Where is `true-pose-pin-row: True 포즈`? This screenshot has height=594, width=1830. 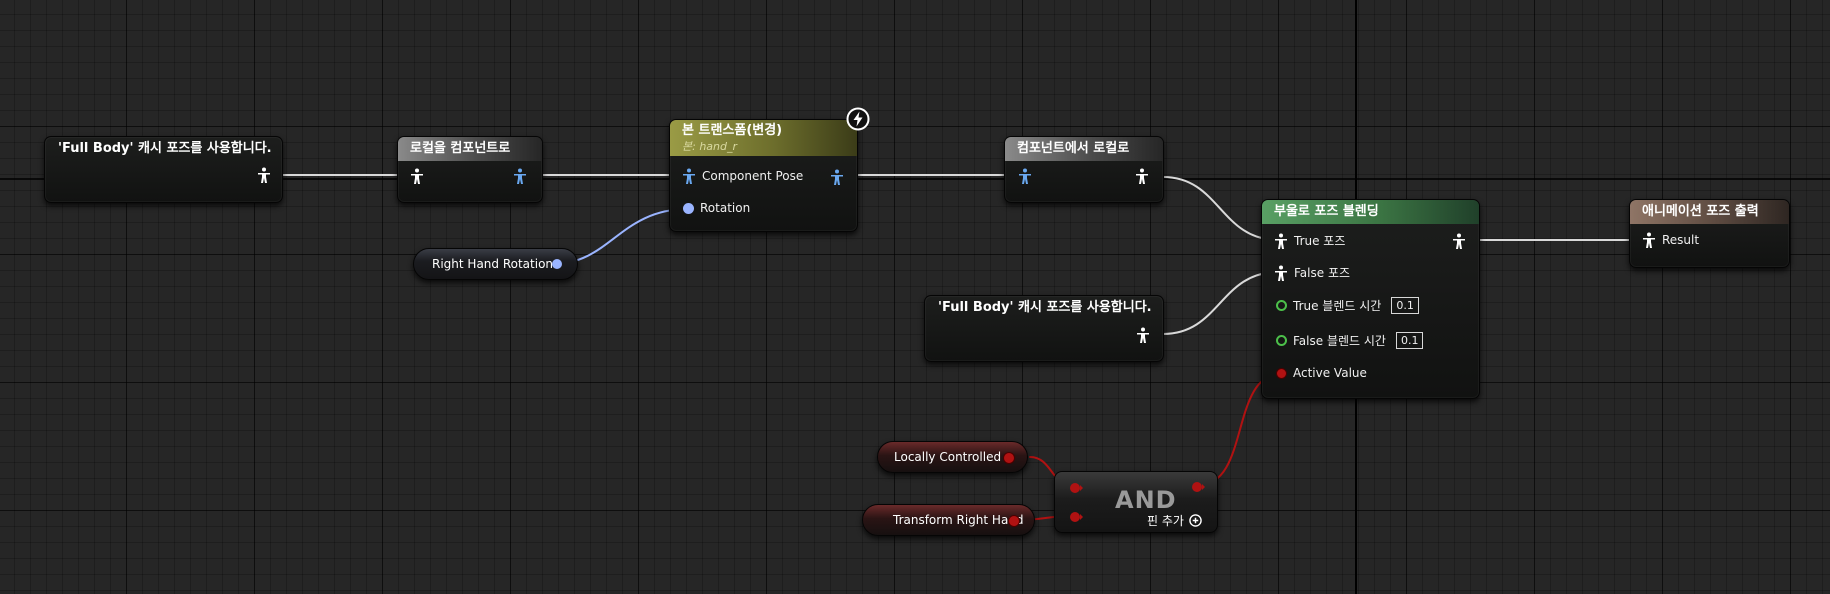 true-pose-pin-row: True 포즈 is located at coordinates (1309, 240).